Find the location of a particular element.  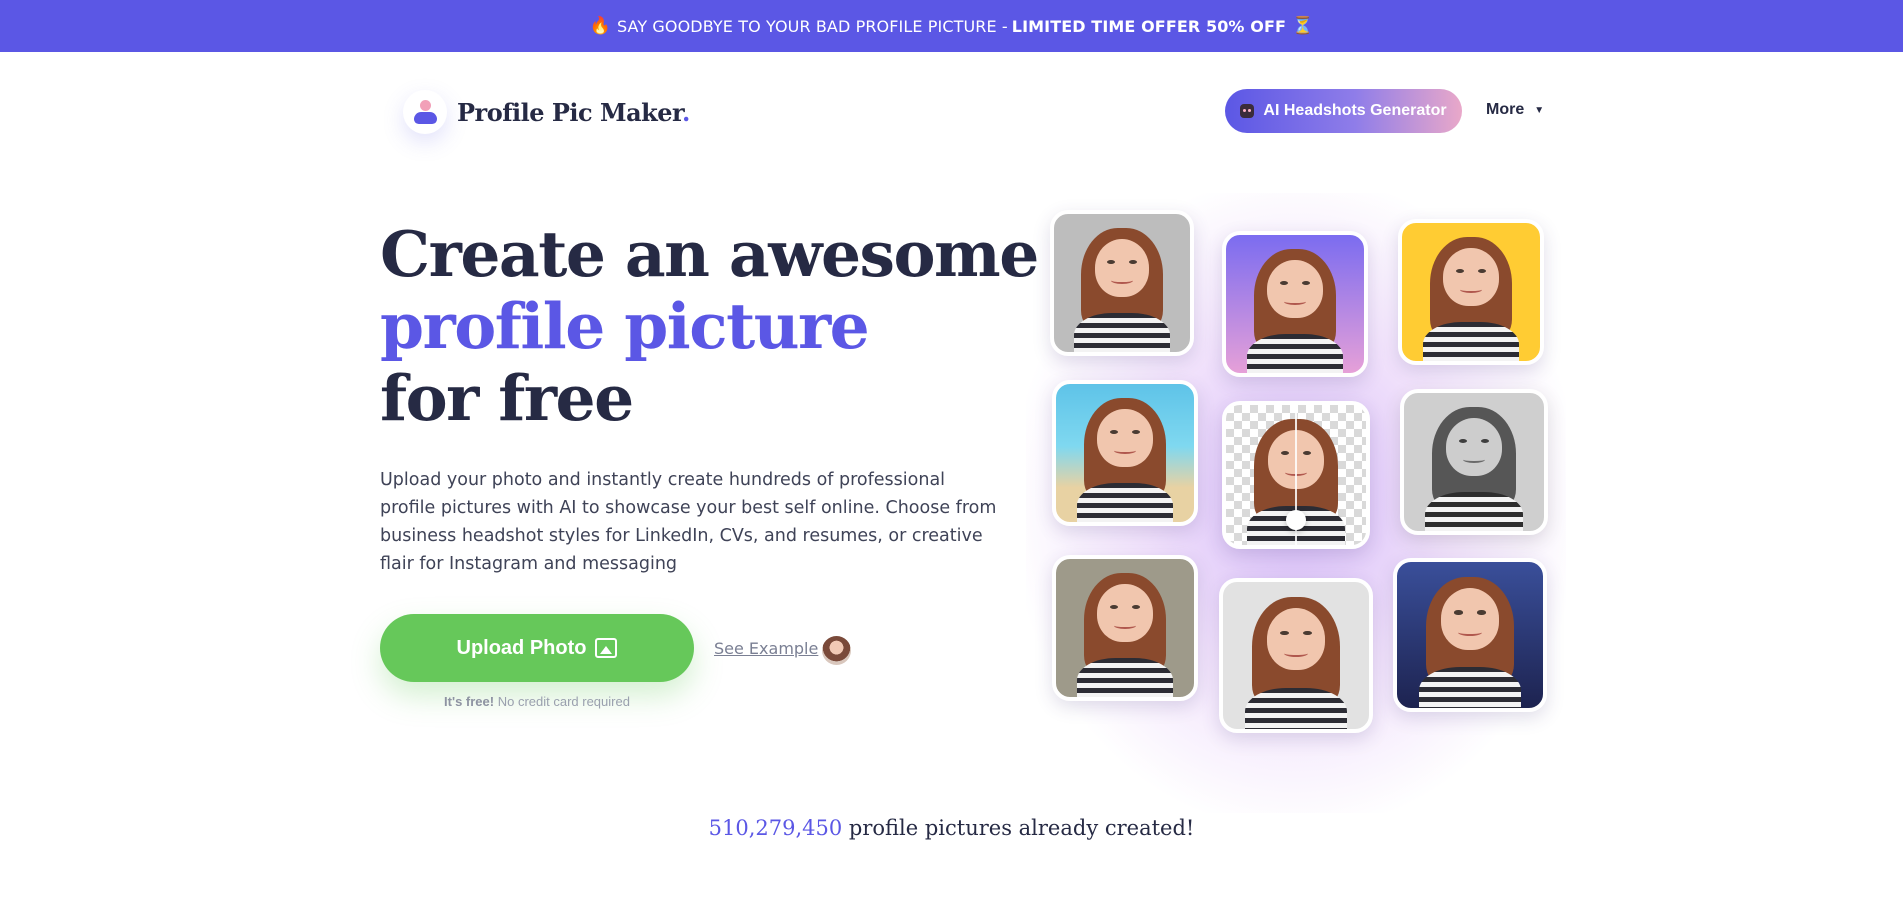

upload-photo-button: Upload Photo is located at coordinates (537, 648).